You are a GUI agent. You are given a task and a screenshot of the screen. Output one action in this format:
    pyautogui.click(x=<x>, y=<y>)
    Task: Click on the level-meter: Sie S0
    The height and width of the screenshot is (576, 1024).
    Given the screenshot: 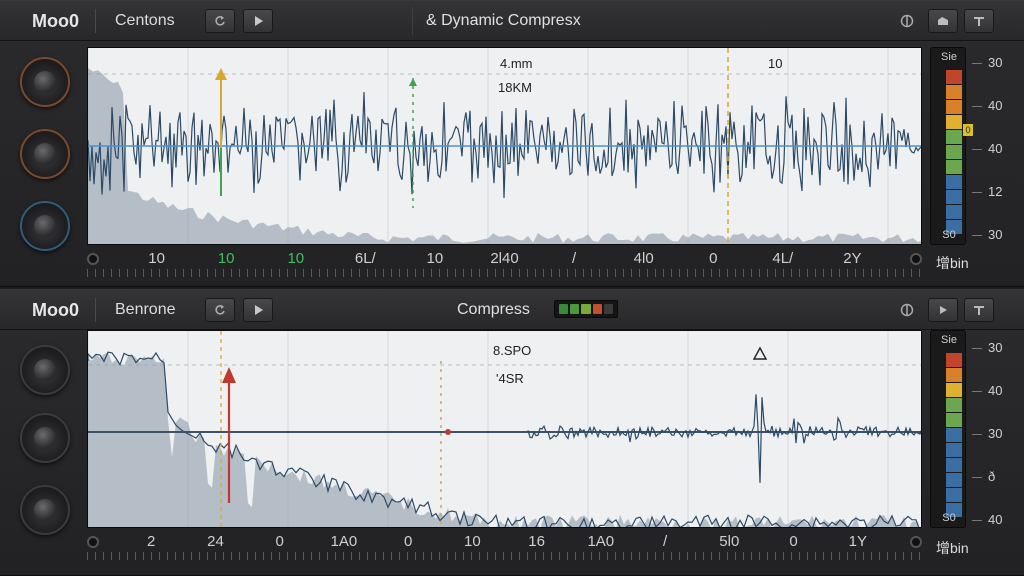 What is the action you would take?
    pyautogui.click(x=948, y=429)
    